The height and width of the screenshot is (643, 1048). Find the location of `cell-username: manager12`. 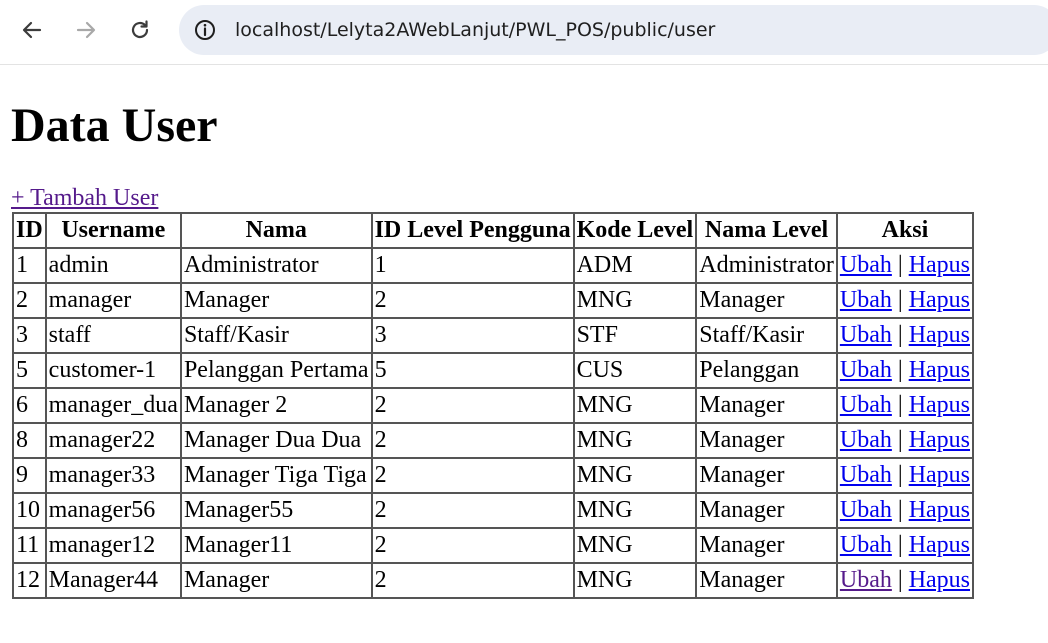

cell-username: manager12 is located at coordinates (113, 545).